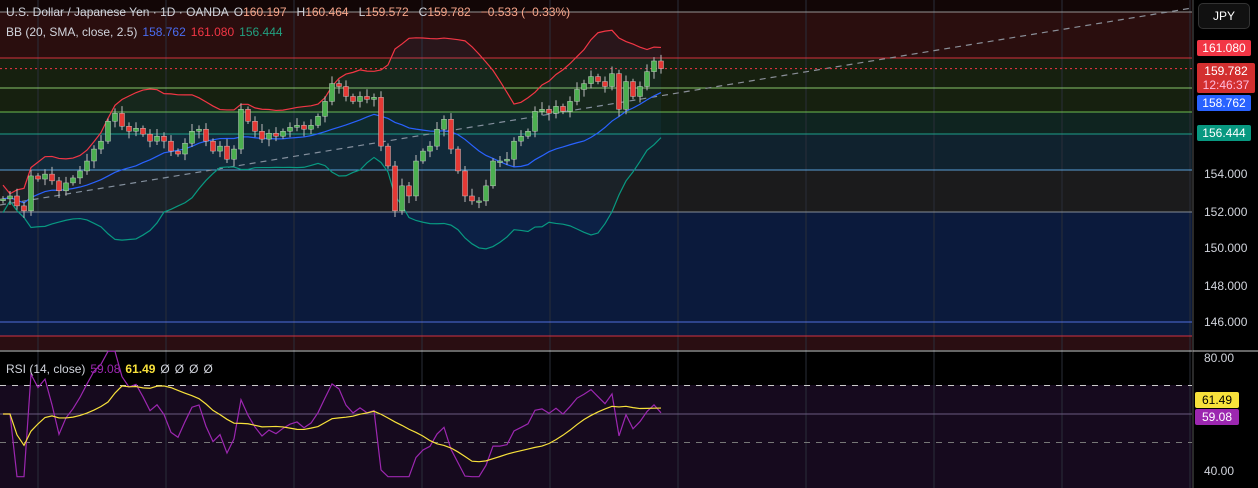 This screenshot has height=488, width=1258. I want to click on change-value: −0.533 (−0.33%), so click(525, 12).